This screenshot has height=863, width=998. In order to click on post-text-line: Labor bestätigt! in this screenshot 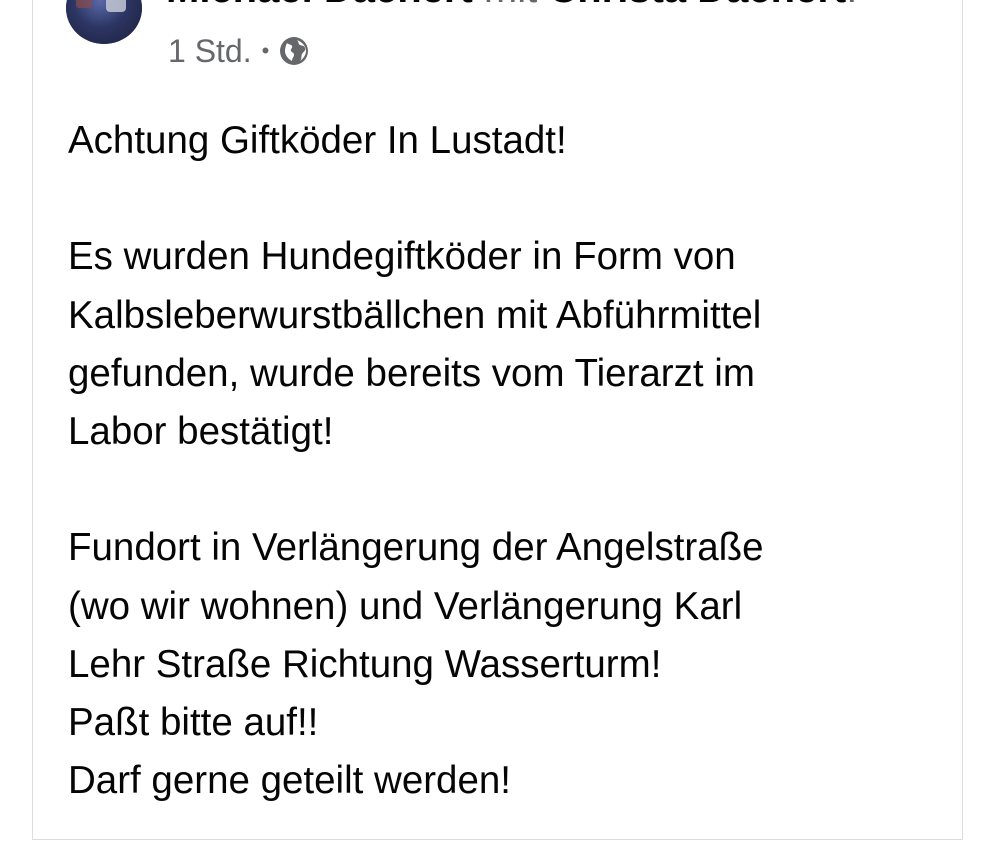, I will do `click(201, 431)`.